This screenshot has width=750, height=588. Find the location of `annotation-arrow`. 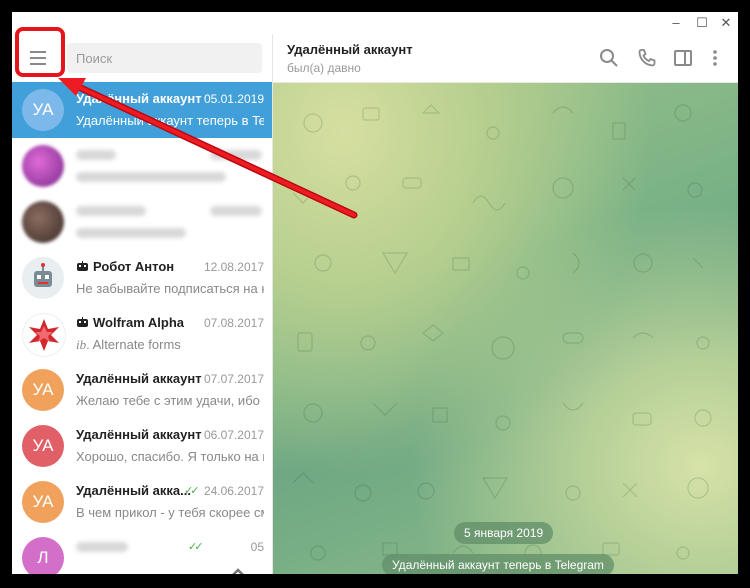

annotation-arrow is located at coordinates (186, 123).